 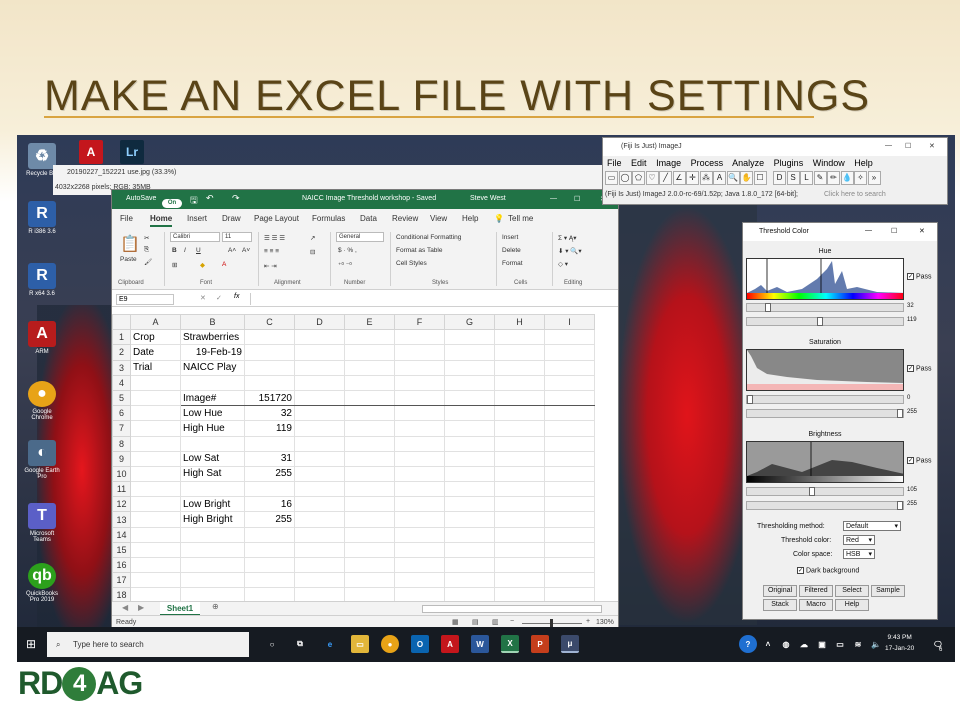 What do you see at coordinates (121, 443) in the screenshot?
I see `row-header: 8` at bounding box center [121, 443].